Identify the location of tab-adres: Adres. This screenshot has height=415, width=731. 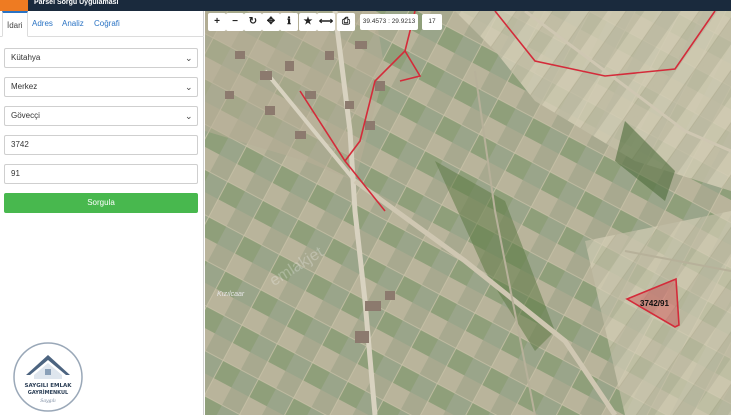
(42, 23).